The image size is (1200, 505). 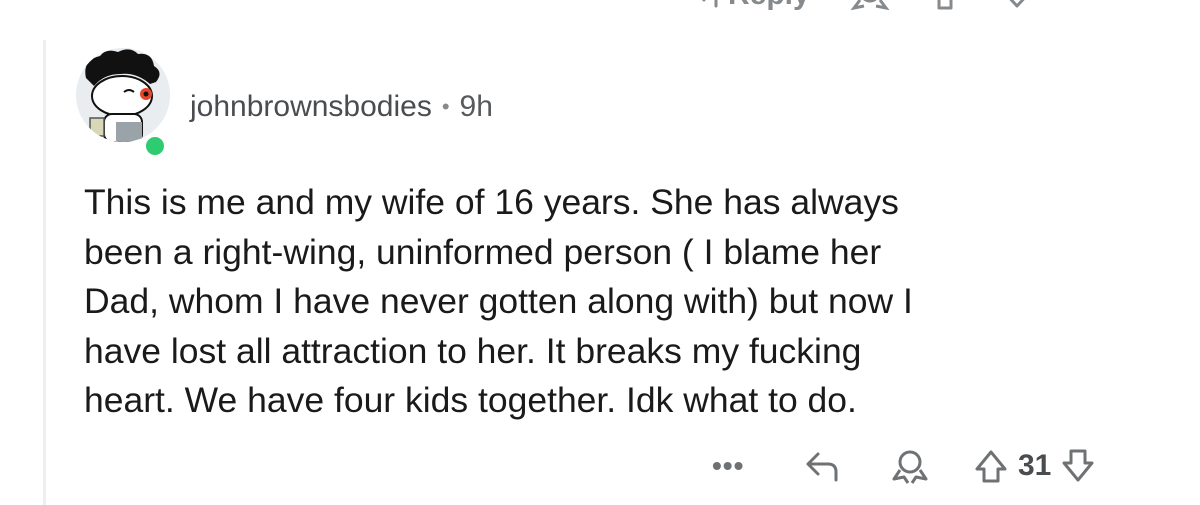 I want to click on avatar-circle, so click(x=123, y=95).